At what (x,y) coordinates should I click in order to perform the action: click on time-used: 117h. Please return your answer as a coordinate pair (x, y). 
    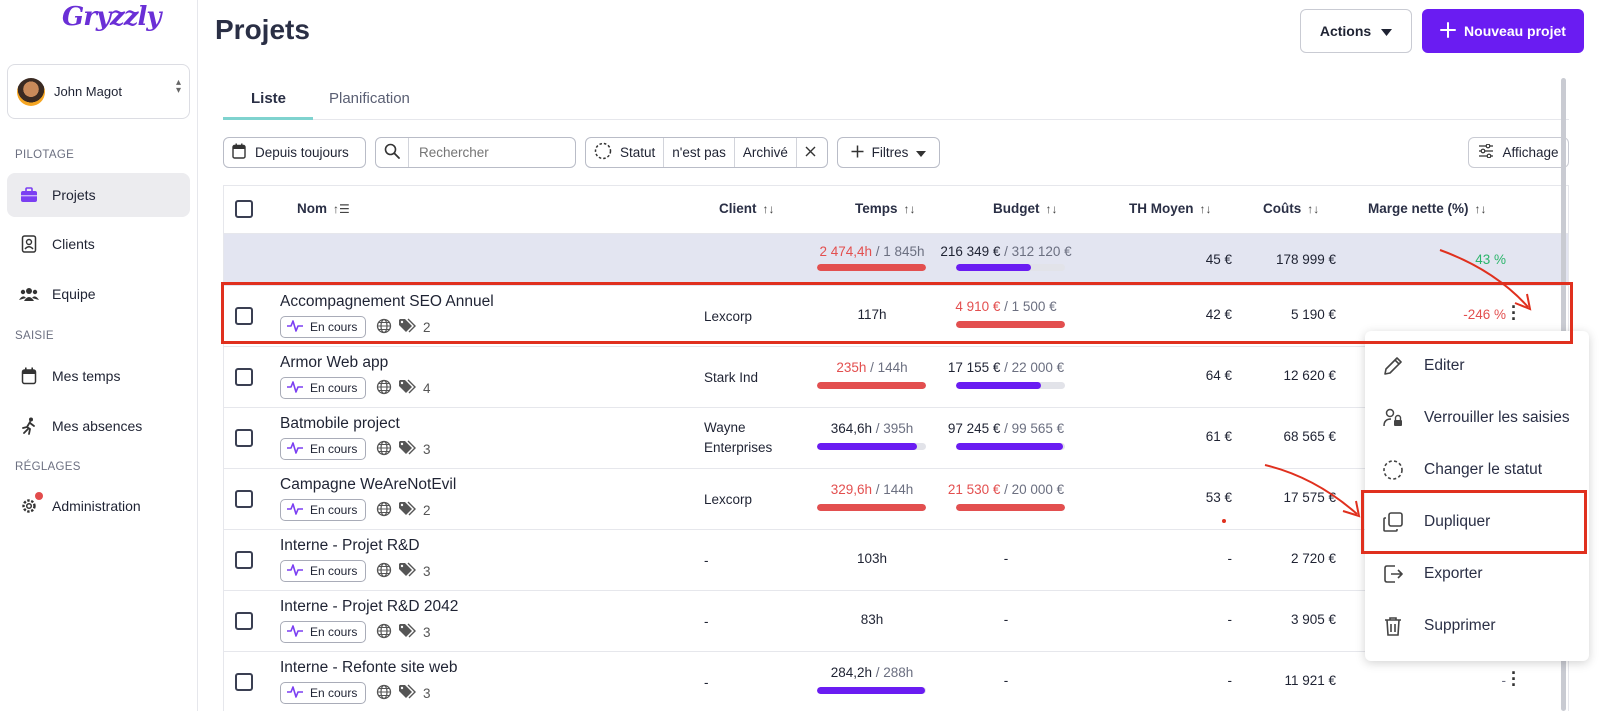
    Looking at the image, I should click on (872, 314).